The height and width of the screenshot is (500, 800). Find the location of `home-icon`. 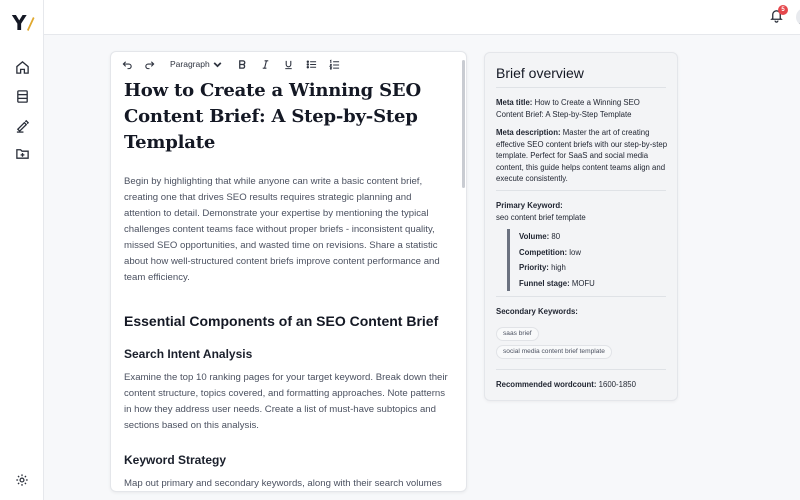

home-icon is located at coordinates (22, 67).